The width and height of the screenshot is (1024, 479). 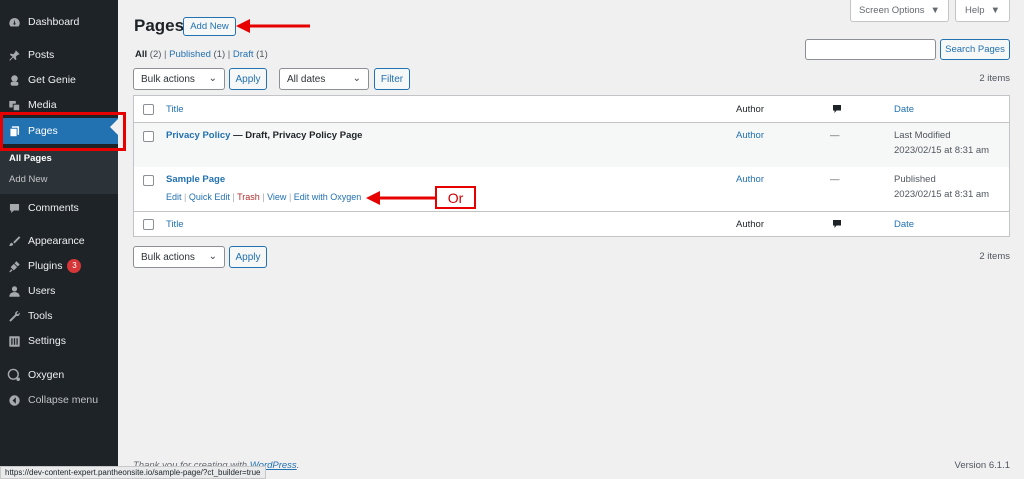 What do you see at coordinates (141, 54) in the screenshot?
I see `view-all: All` at bounding box center [141, 54].